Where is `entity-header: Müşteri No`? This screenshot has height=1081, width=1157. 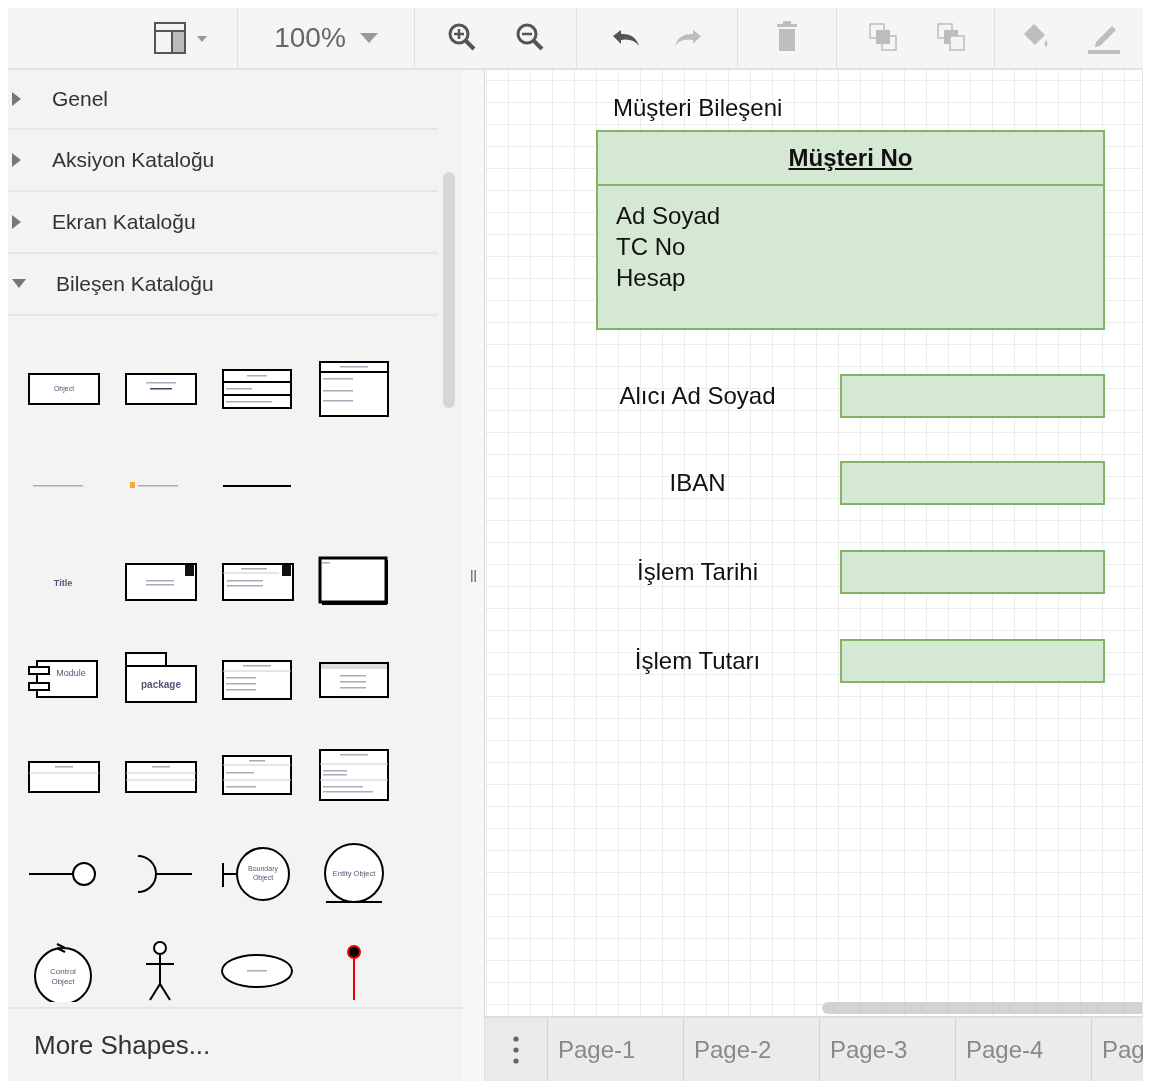 entity-header: Müşteri No is located at coordinates (850, 158).